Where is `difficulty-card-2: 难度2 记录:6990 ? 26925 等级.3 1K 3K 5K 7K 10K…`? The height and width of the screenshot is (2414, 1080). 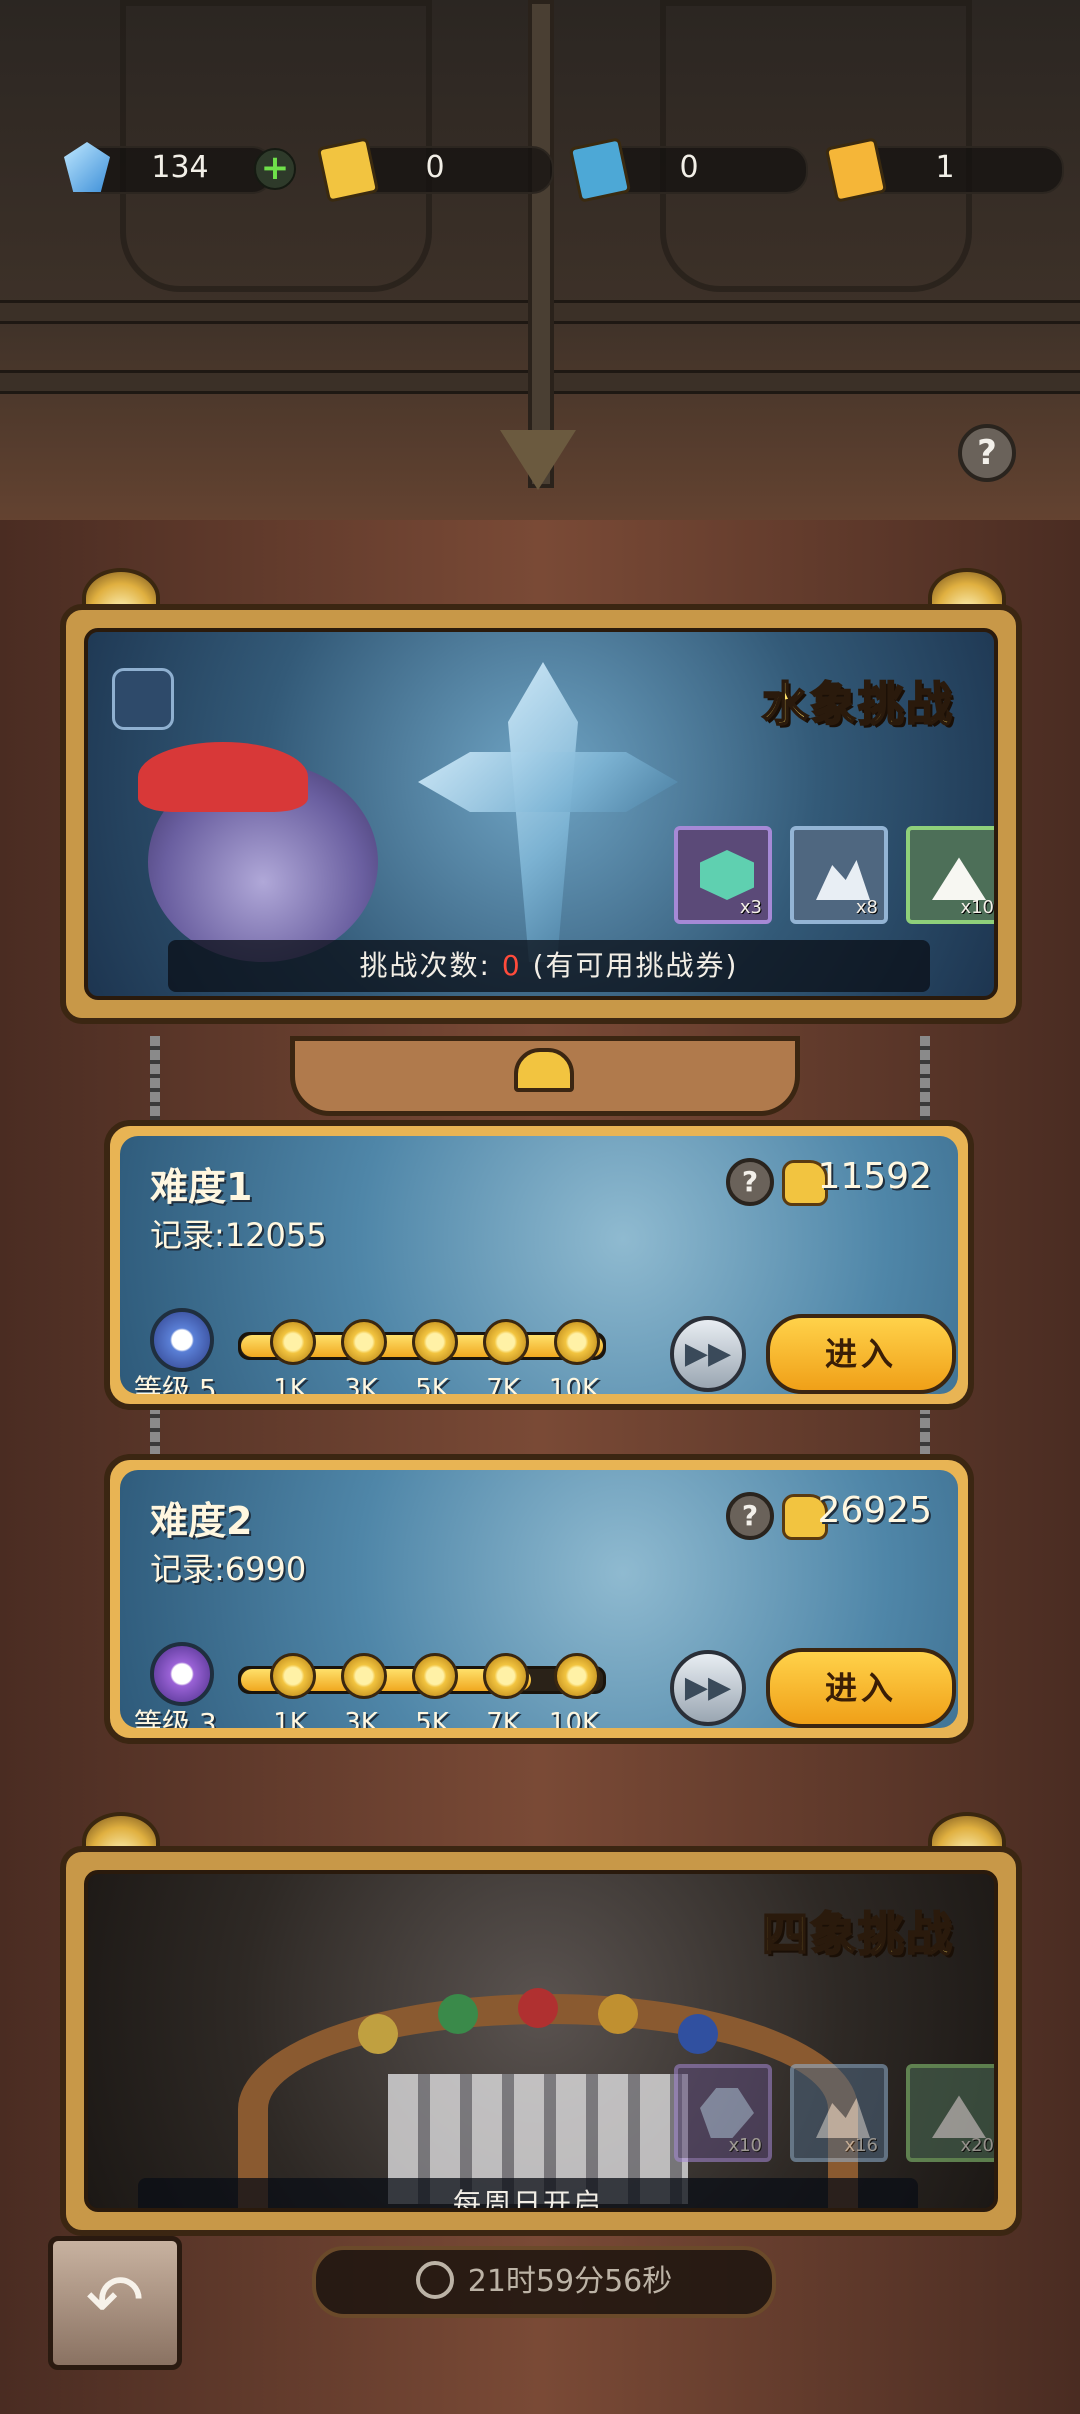
difficulty-card-2: 难度2 记录:6990 ? 26925 等级.3 1K 3K 5K 7K 10K… is located at coordinates (539, 1599).